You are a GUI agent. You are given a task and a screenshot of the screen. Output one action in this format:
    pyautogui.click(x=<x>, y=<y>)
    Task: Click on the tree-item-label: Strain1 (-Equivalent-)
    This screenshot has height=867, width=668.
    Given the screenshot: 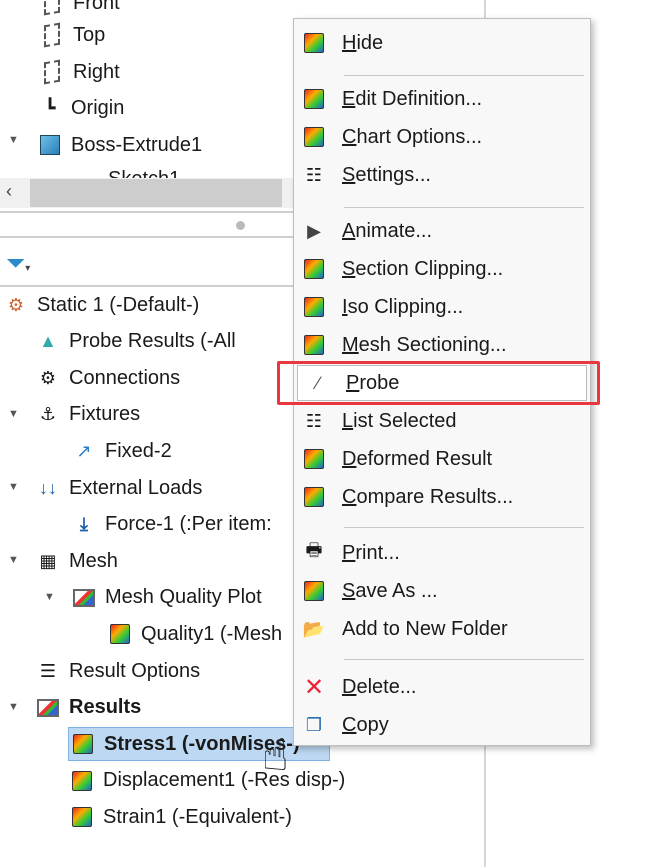 What is the action you would take?
    pyautogui.click(x=197, y=816)
    